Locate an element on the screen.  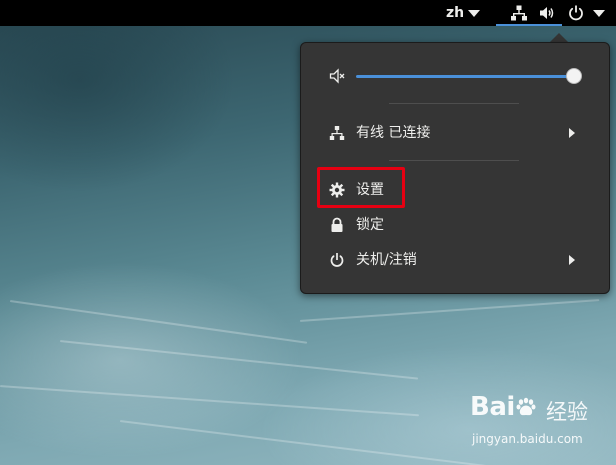
volume-slider-handle is located at coordinates (574, 76).